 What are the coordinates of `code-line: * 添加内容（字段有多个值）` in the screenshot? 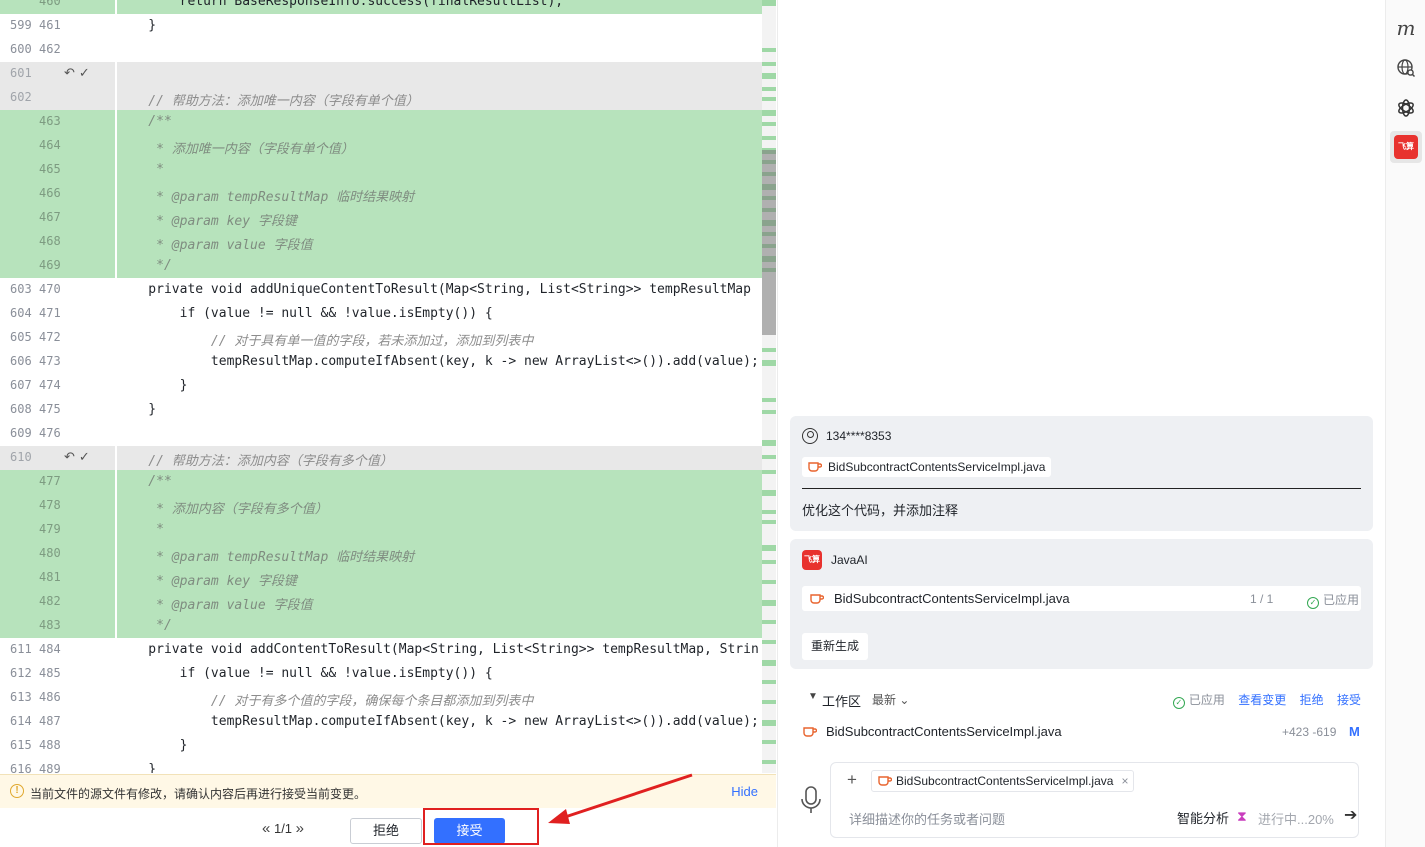 It's located at (439, 506).